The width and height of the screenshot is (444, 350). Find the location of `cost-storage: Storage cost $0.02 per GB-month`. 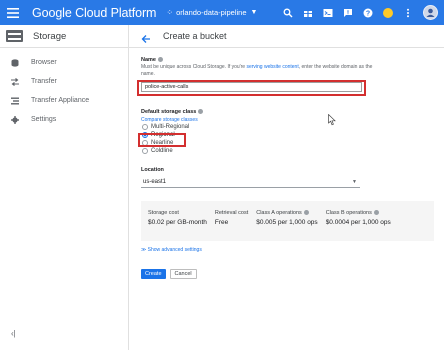

cost-storage: Storage cost $0.02 per GB-month is located at coordinates (177, 218).